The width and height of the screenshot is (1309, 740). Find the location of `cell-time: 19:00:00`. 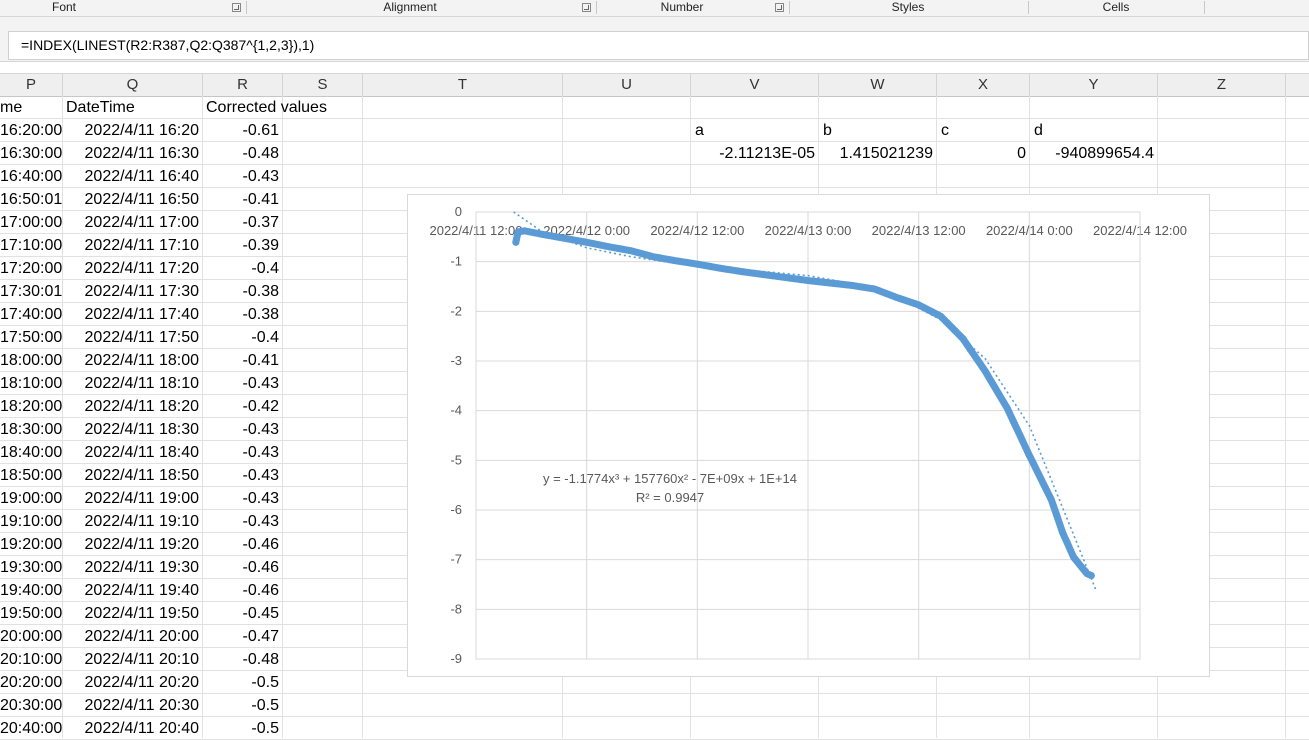

cell-time: 19:00:00 is located at coordinates (31, 498).